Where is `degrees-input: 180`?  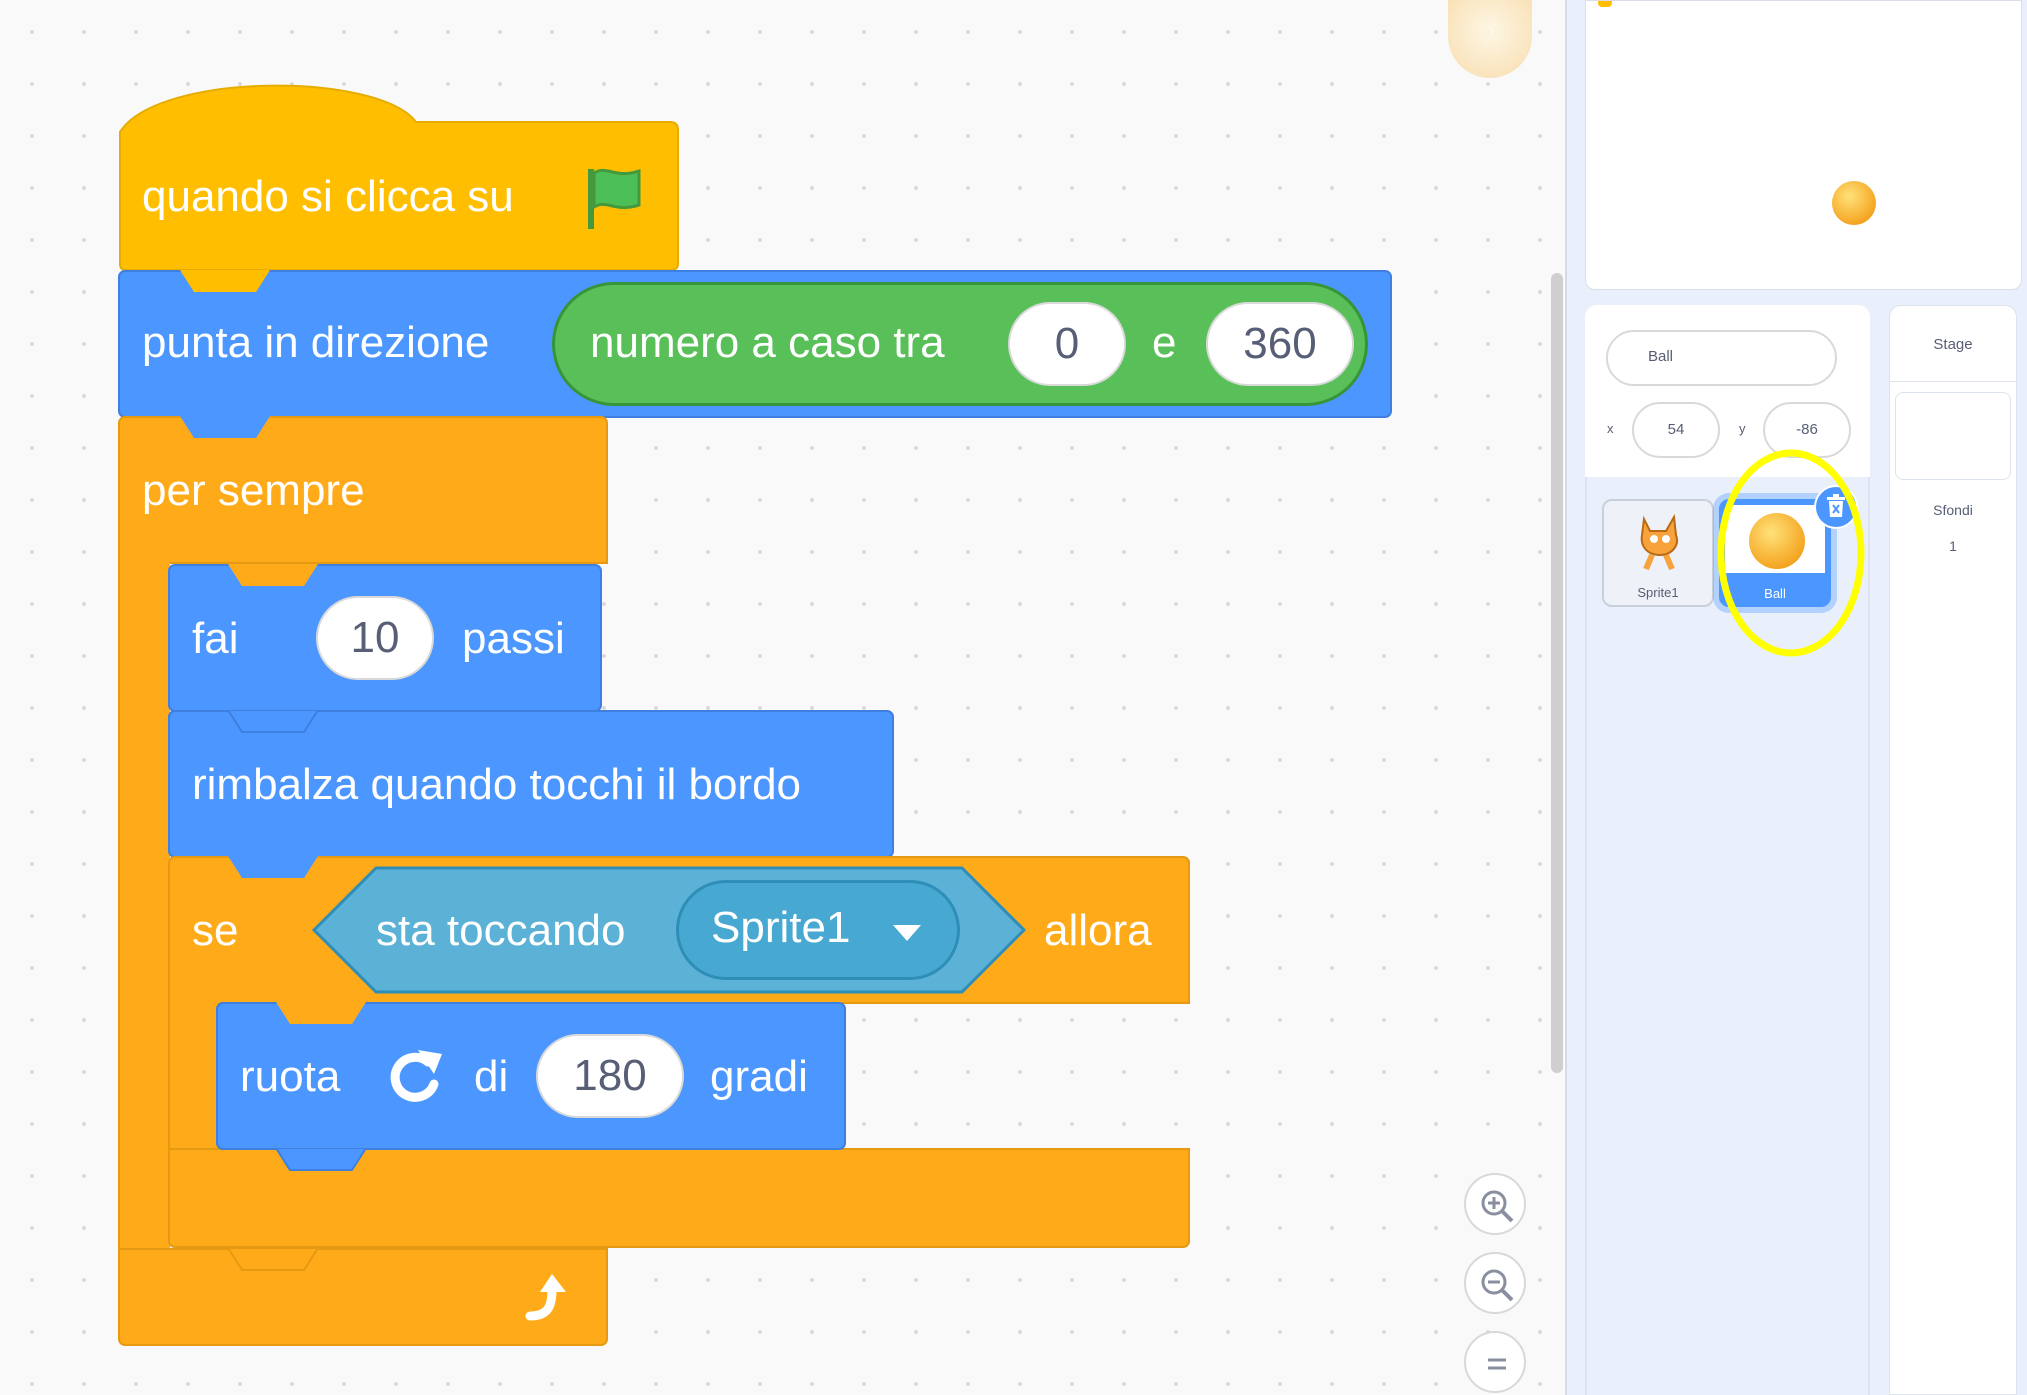
degrees-input: 180 is located at coordinates (610, 1076).